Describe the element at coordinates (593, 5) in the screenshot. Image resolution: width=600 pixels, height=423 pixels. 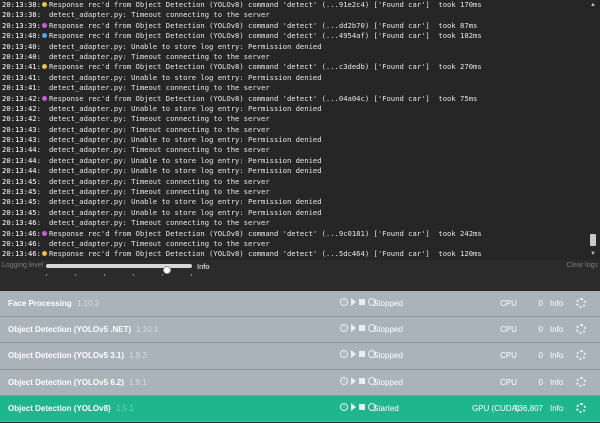
I see `scroll-up-icon: ▲` at that location.